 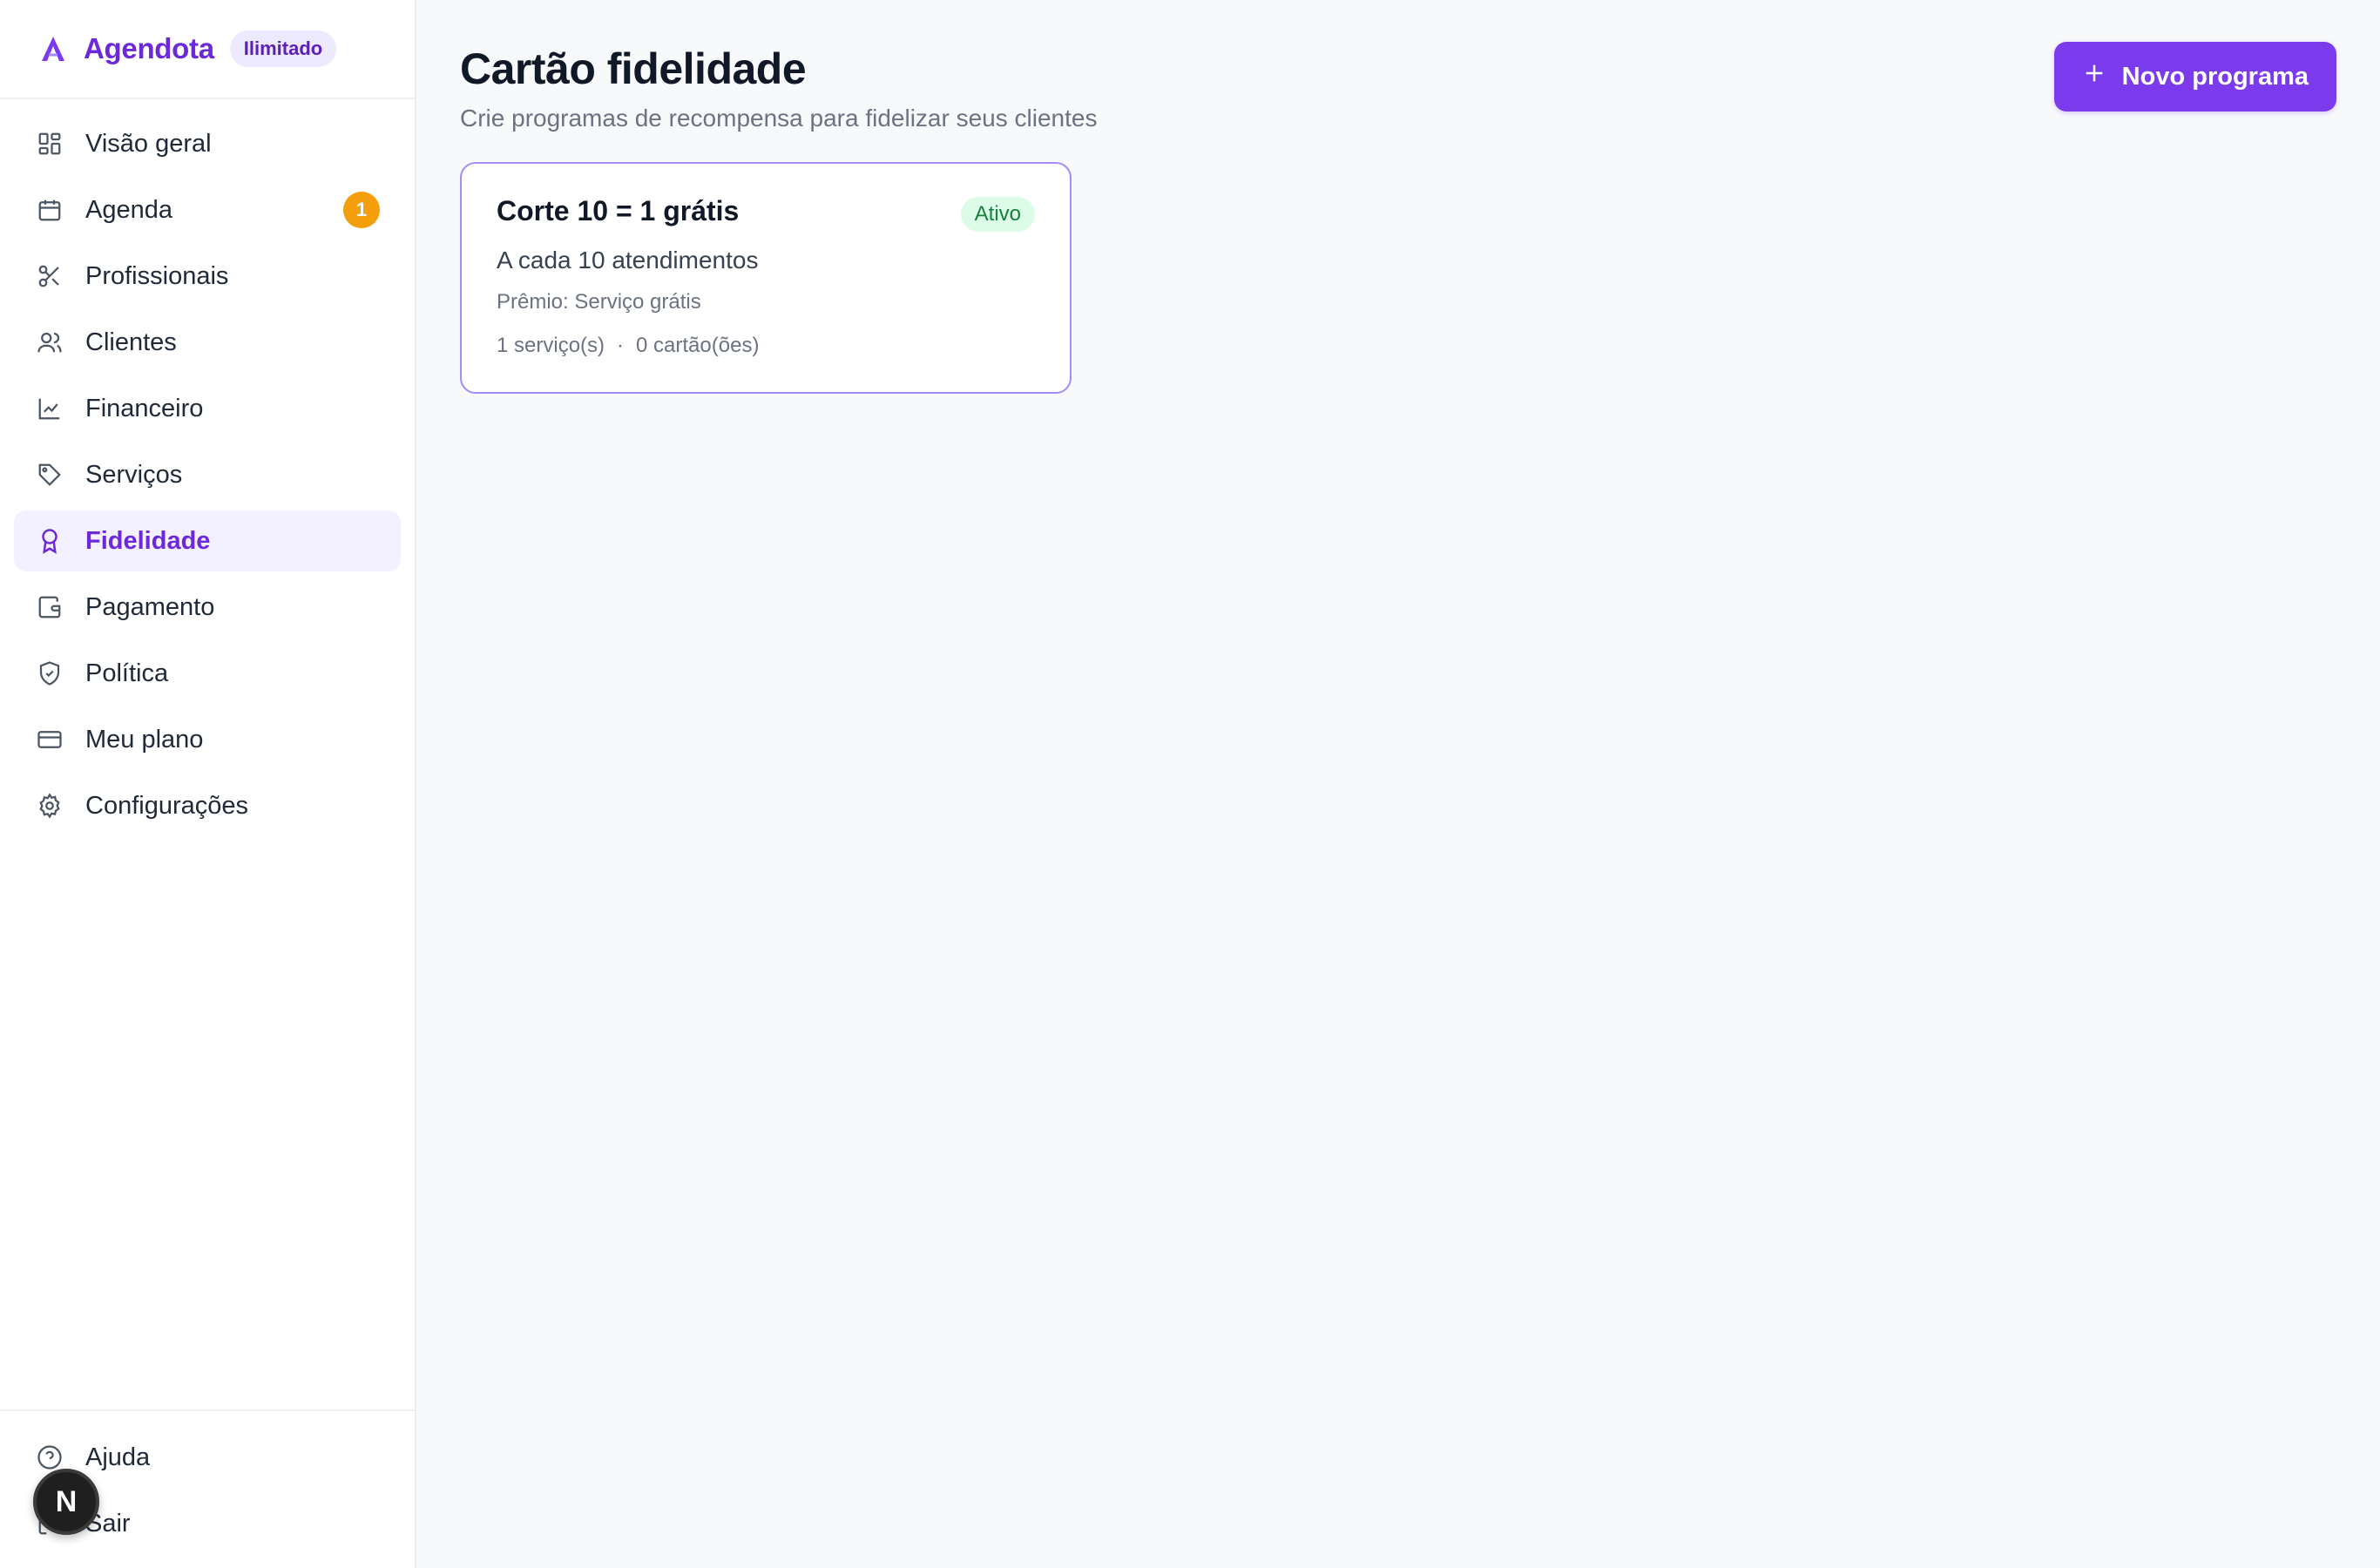 I want to click on sidebar-item-profissionais: Profissionais, so click(x=207, y=276).